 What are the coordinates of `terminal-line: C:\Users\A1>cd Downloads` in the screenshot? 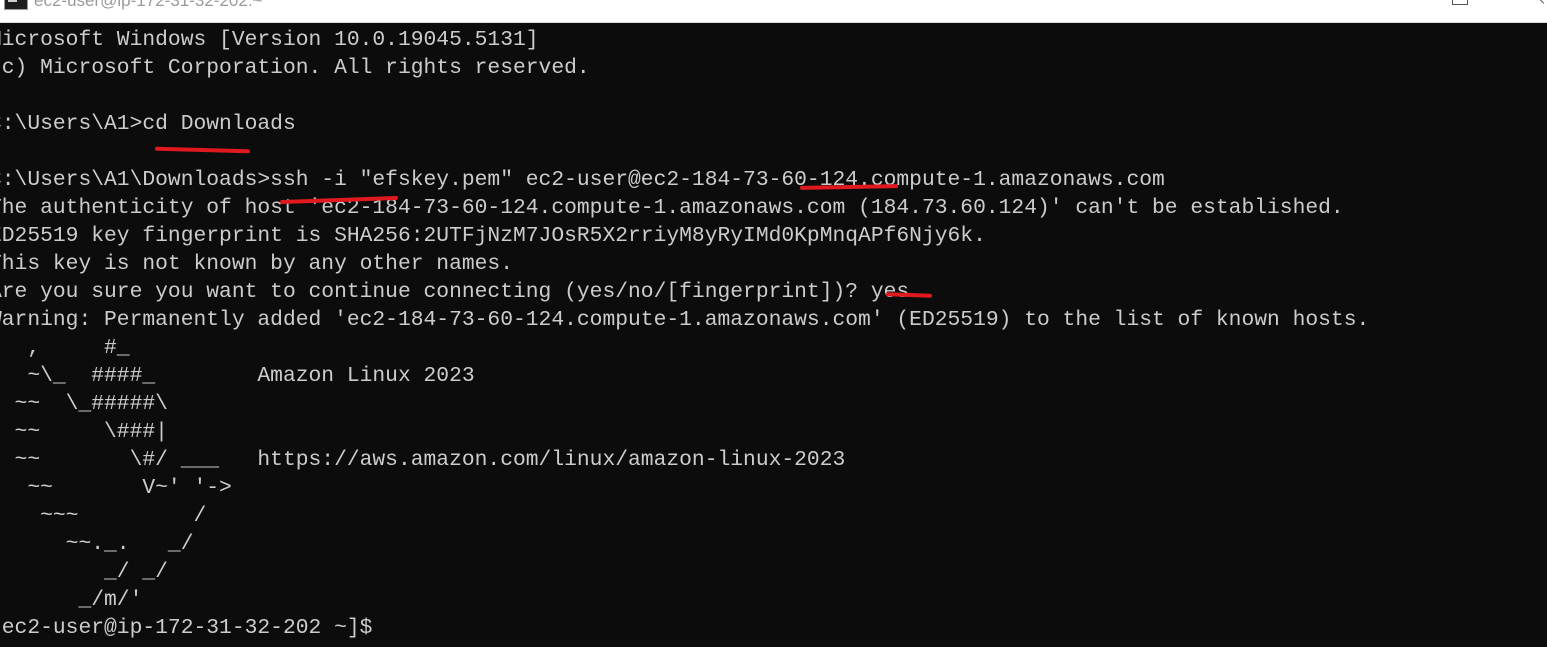 It's located at (148, 124).